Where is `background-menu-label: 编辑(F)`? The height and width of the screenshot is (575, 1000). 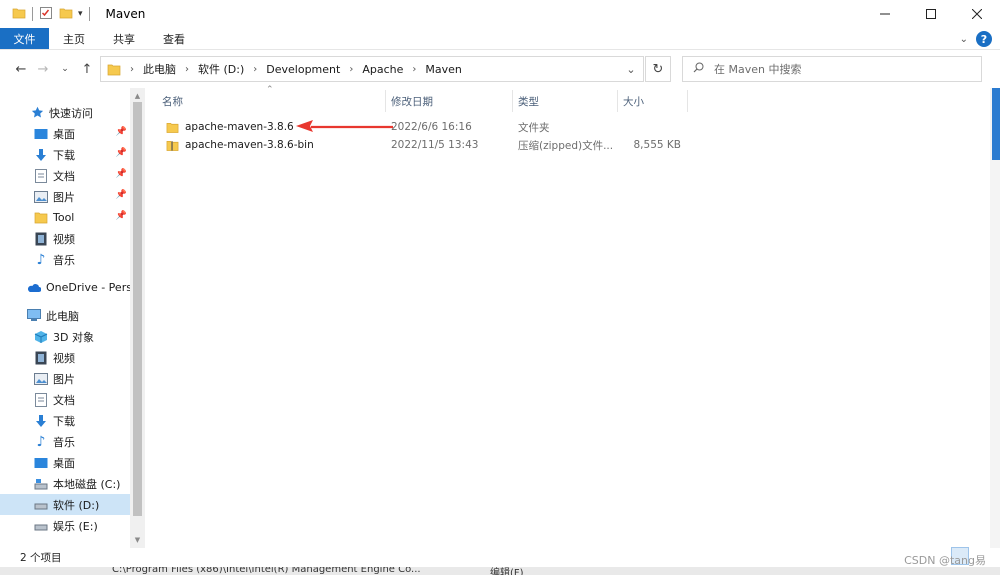
background-menu-label: 编辑(F) is located at coordinates (507, 571).